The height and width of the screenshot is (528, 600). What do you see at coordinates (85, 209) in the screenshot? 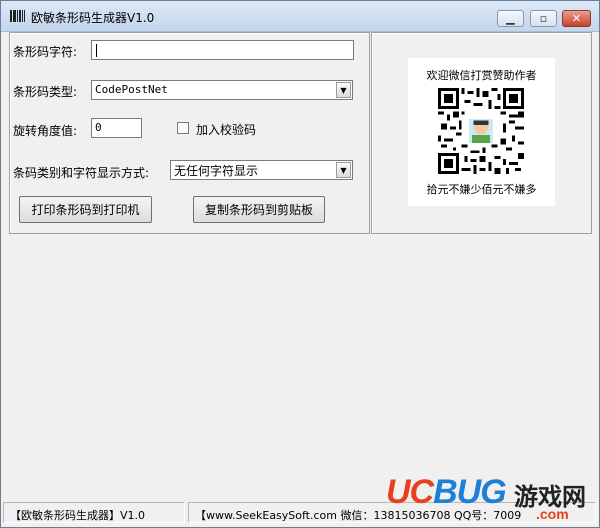
I see `print-barcode-button: 打印条形码到打印机` at bounding box center [85, 209].